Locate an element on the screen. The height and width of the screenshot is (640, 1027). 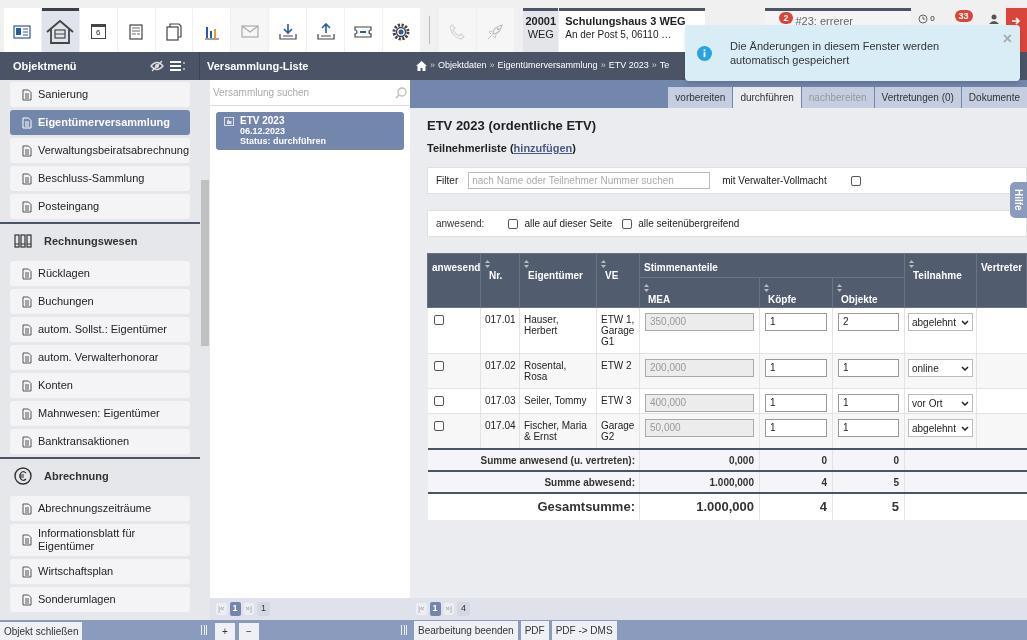
readonly-field: 50,000 is located at coordinates (699, 428).